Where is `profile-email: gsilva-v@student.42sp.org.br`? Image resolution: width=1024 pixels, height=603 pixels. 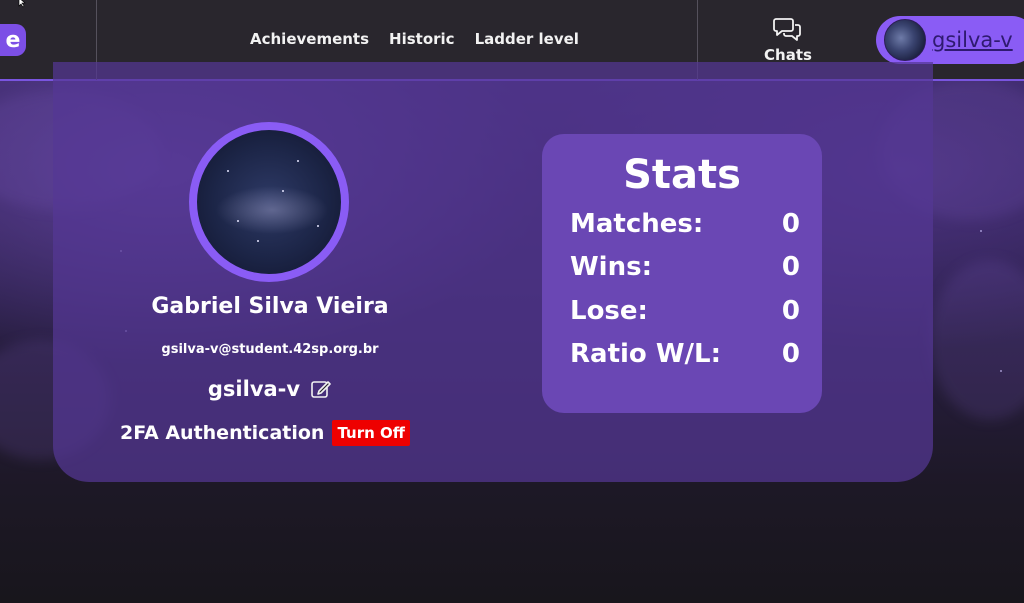 profile-email: gsilva-v@student.42sp.org.br is located at coordinates (270, 349).